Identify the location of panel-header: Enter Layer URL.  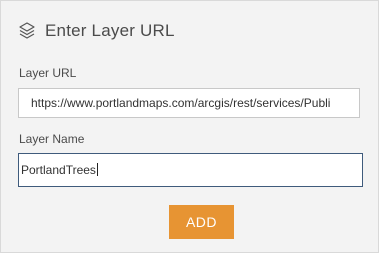
(96, 31).